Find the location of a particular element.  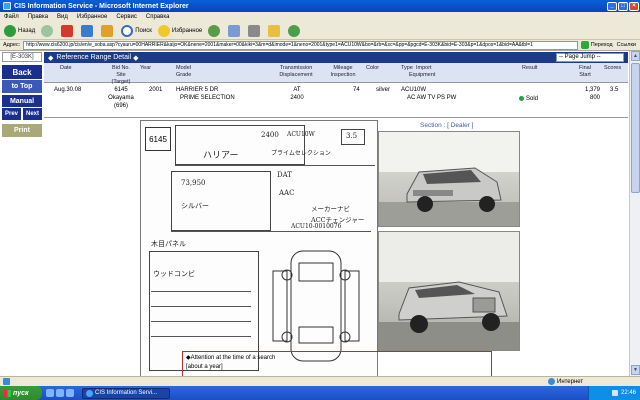

search-label: Поиск is located at coordinates (143, 30).